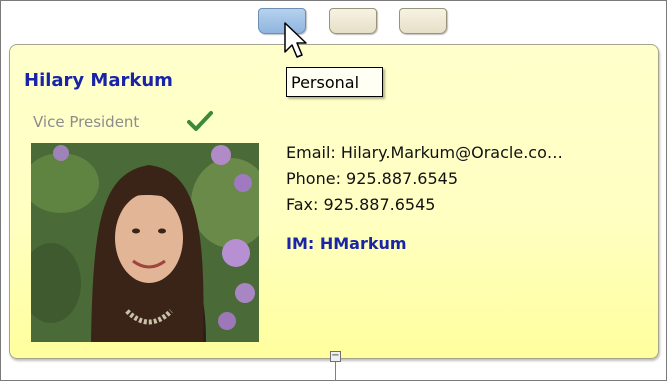 Image resolution: width=667 pixels, height=381 pixels. I want to click on phone-text: Phone: 925.887.6545, so click(372, 178).